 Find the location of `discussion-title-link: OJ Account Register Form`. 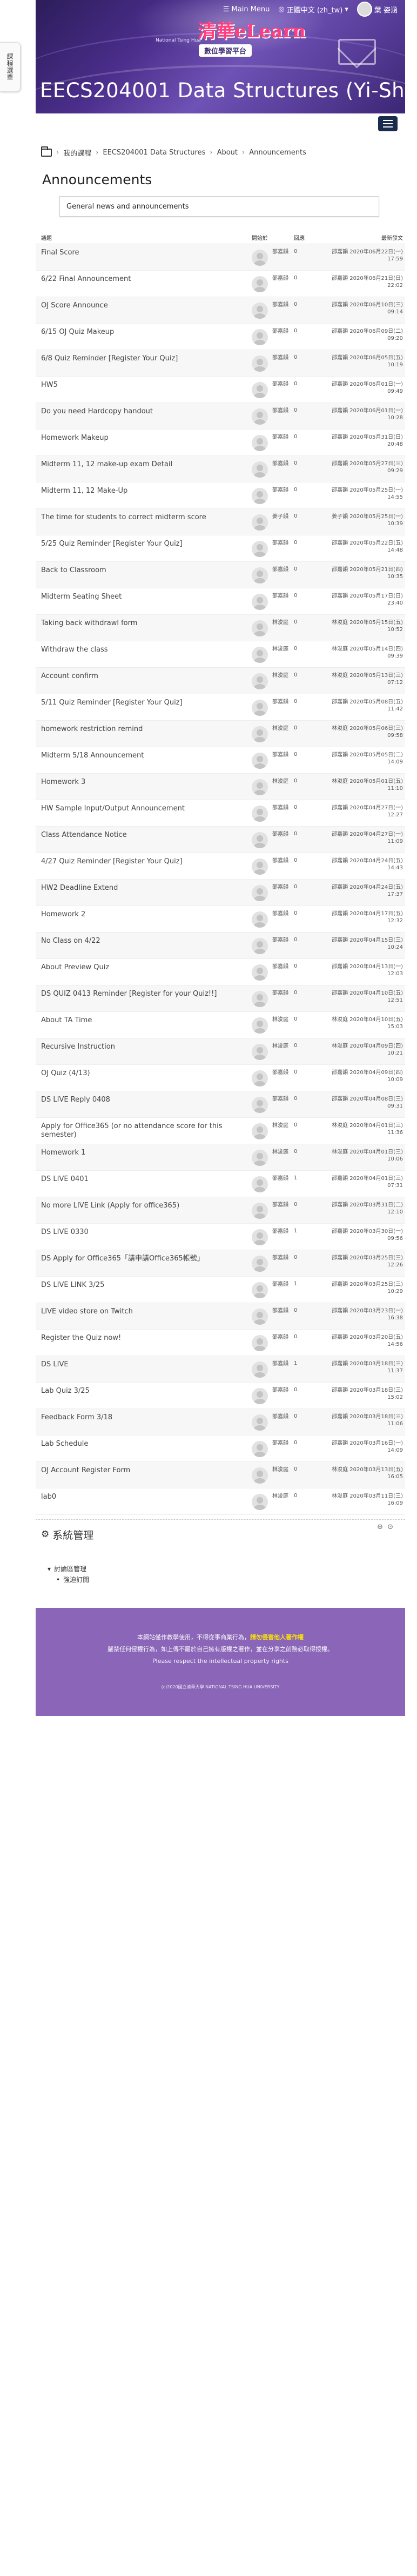

discussion-title-link: OJ Account Register Form is located at coordinates (144, 1475).